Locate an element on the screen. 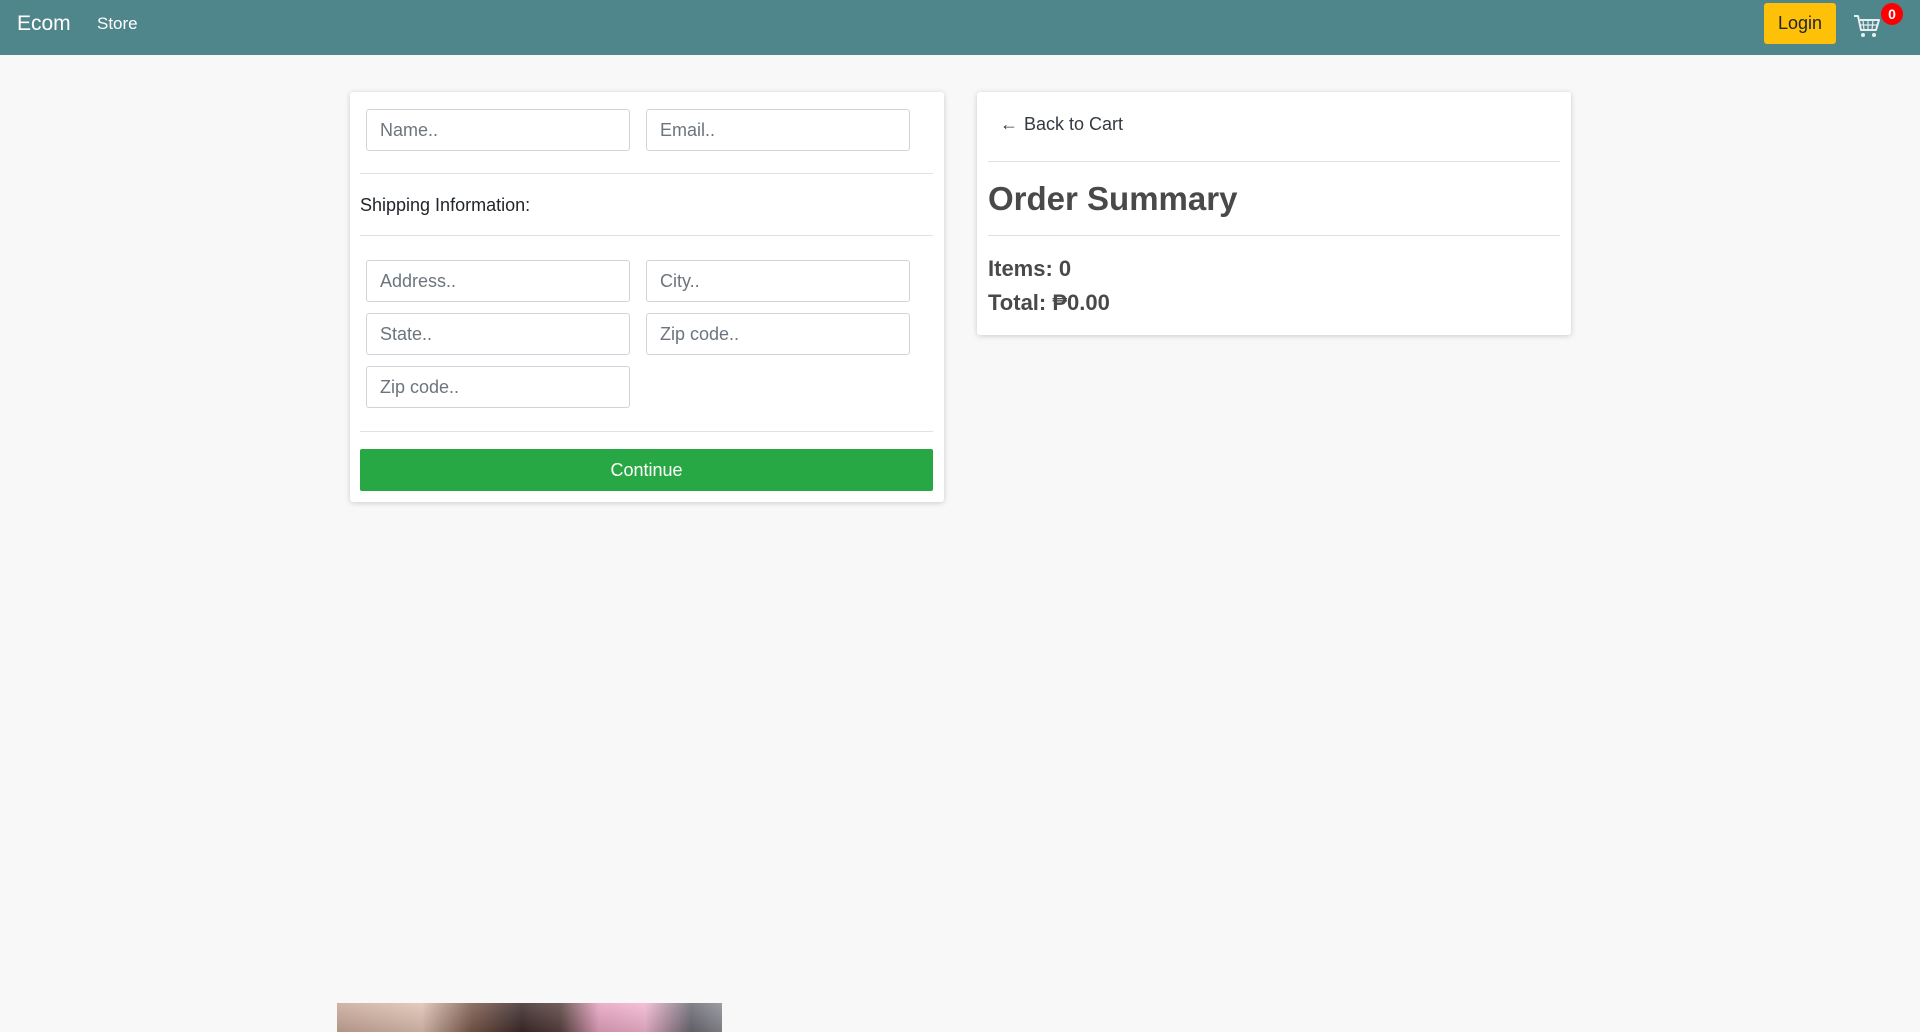 Image resolution: width=1920 pixels, height=1032 pixels. items-count: Items: 0 is located at coordinates (1030, 268).